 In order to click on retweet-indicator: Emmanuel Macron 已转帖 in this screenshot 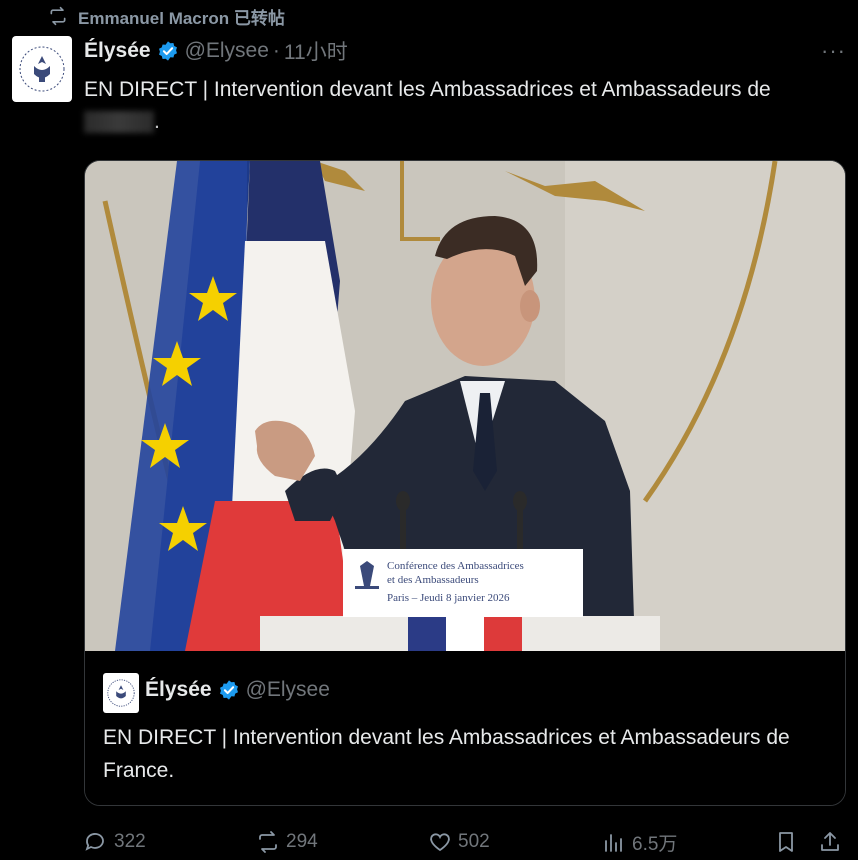, I will do `click(166, 16)`.